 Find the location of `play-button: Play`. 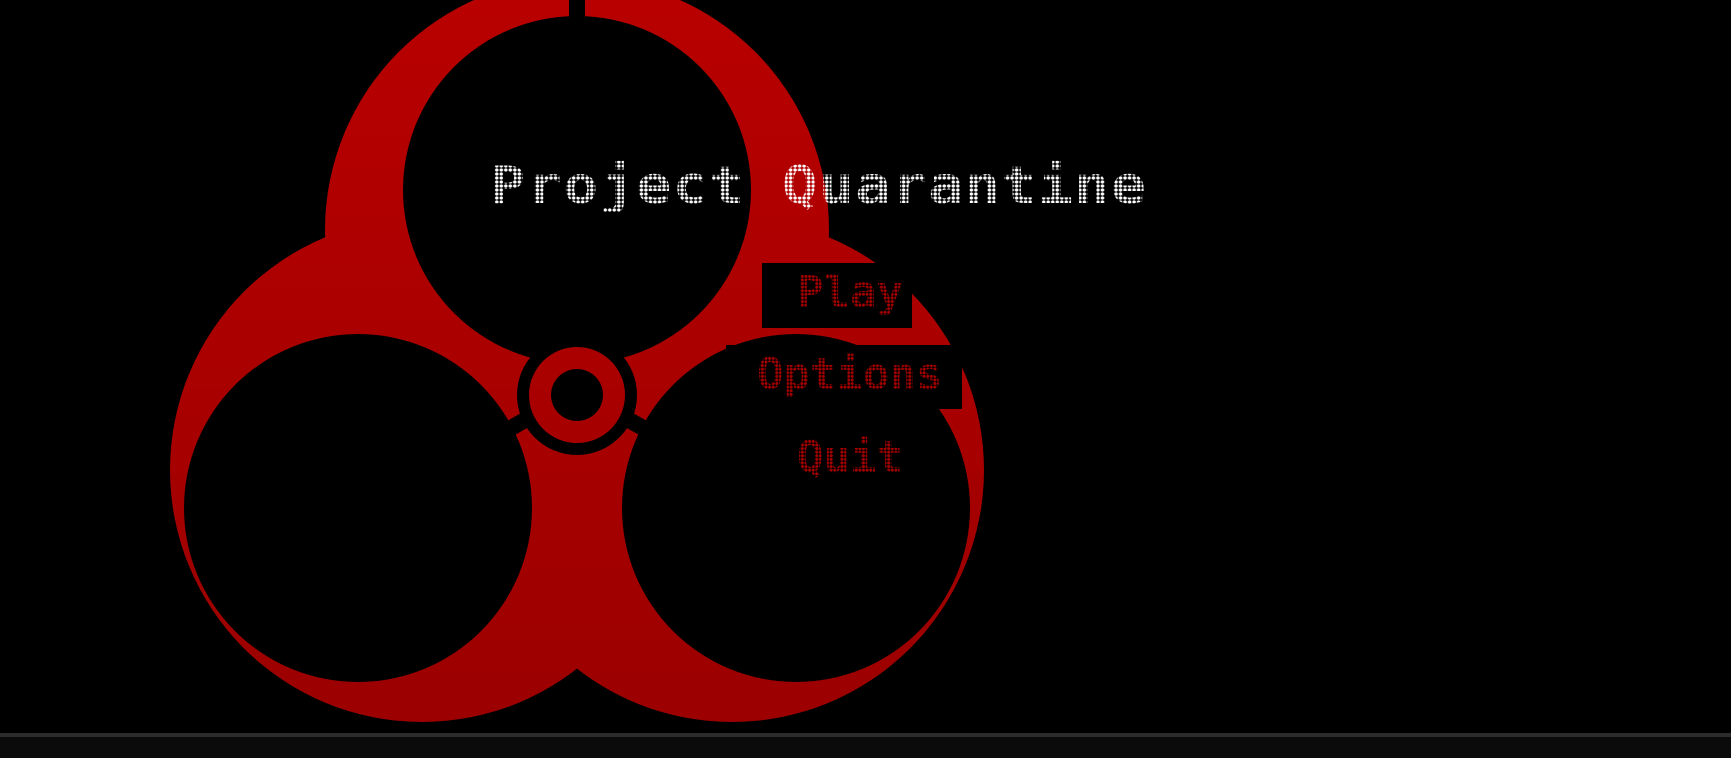

play-button: Play is located at coordinates (850, 293).